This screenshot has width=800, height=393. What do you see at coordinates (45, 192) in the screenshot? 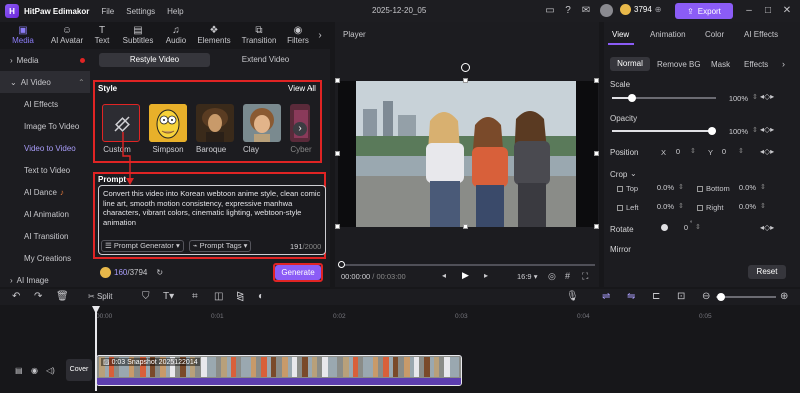
I see `sidebar-item-ai-dance: AI Dance ♪` at bounding box center [45, 192].